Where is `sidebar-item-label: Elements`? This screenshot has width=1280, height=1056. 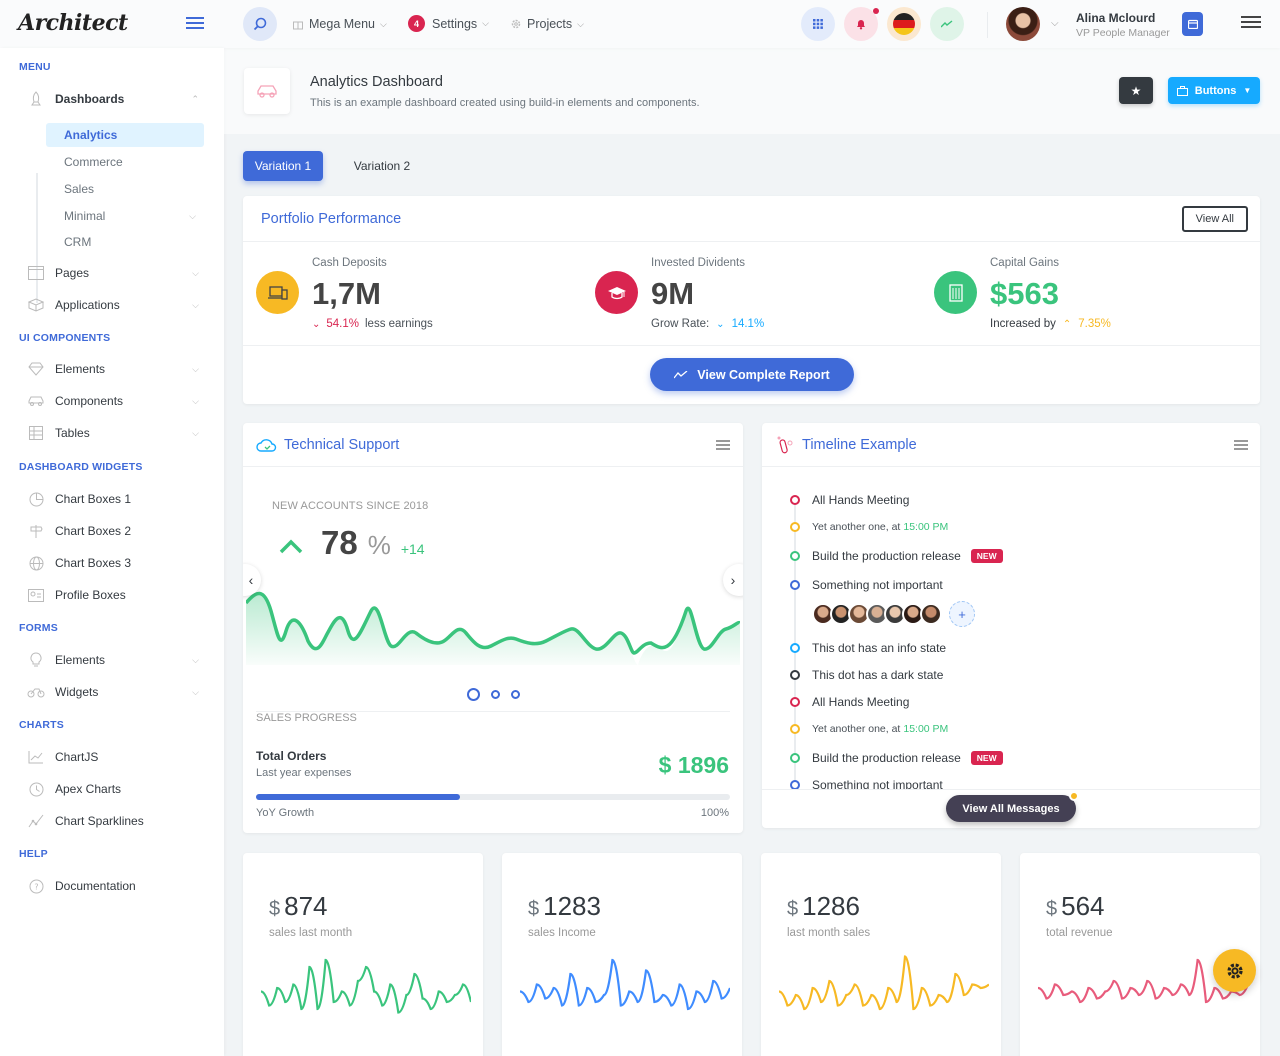 sidebar-item-label: Elements is located at coordinates (80, 369).